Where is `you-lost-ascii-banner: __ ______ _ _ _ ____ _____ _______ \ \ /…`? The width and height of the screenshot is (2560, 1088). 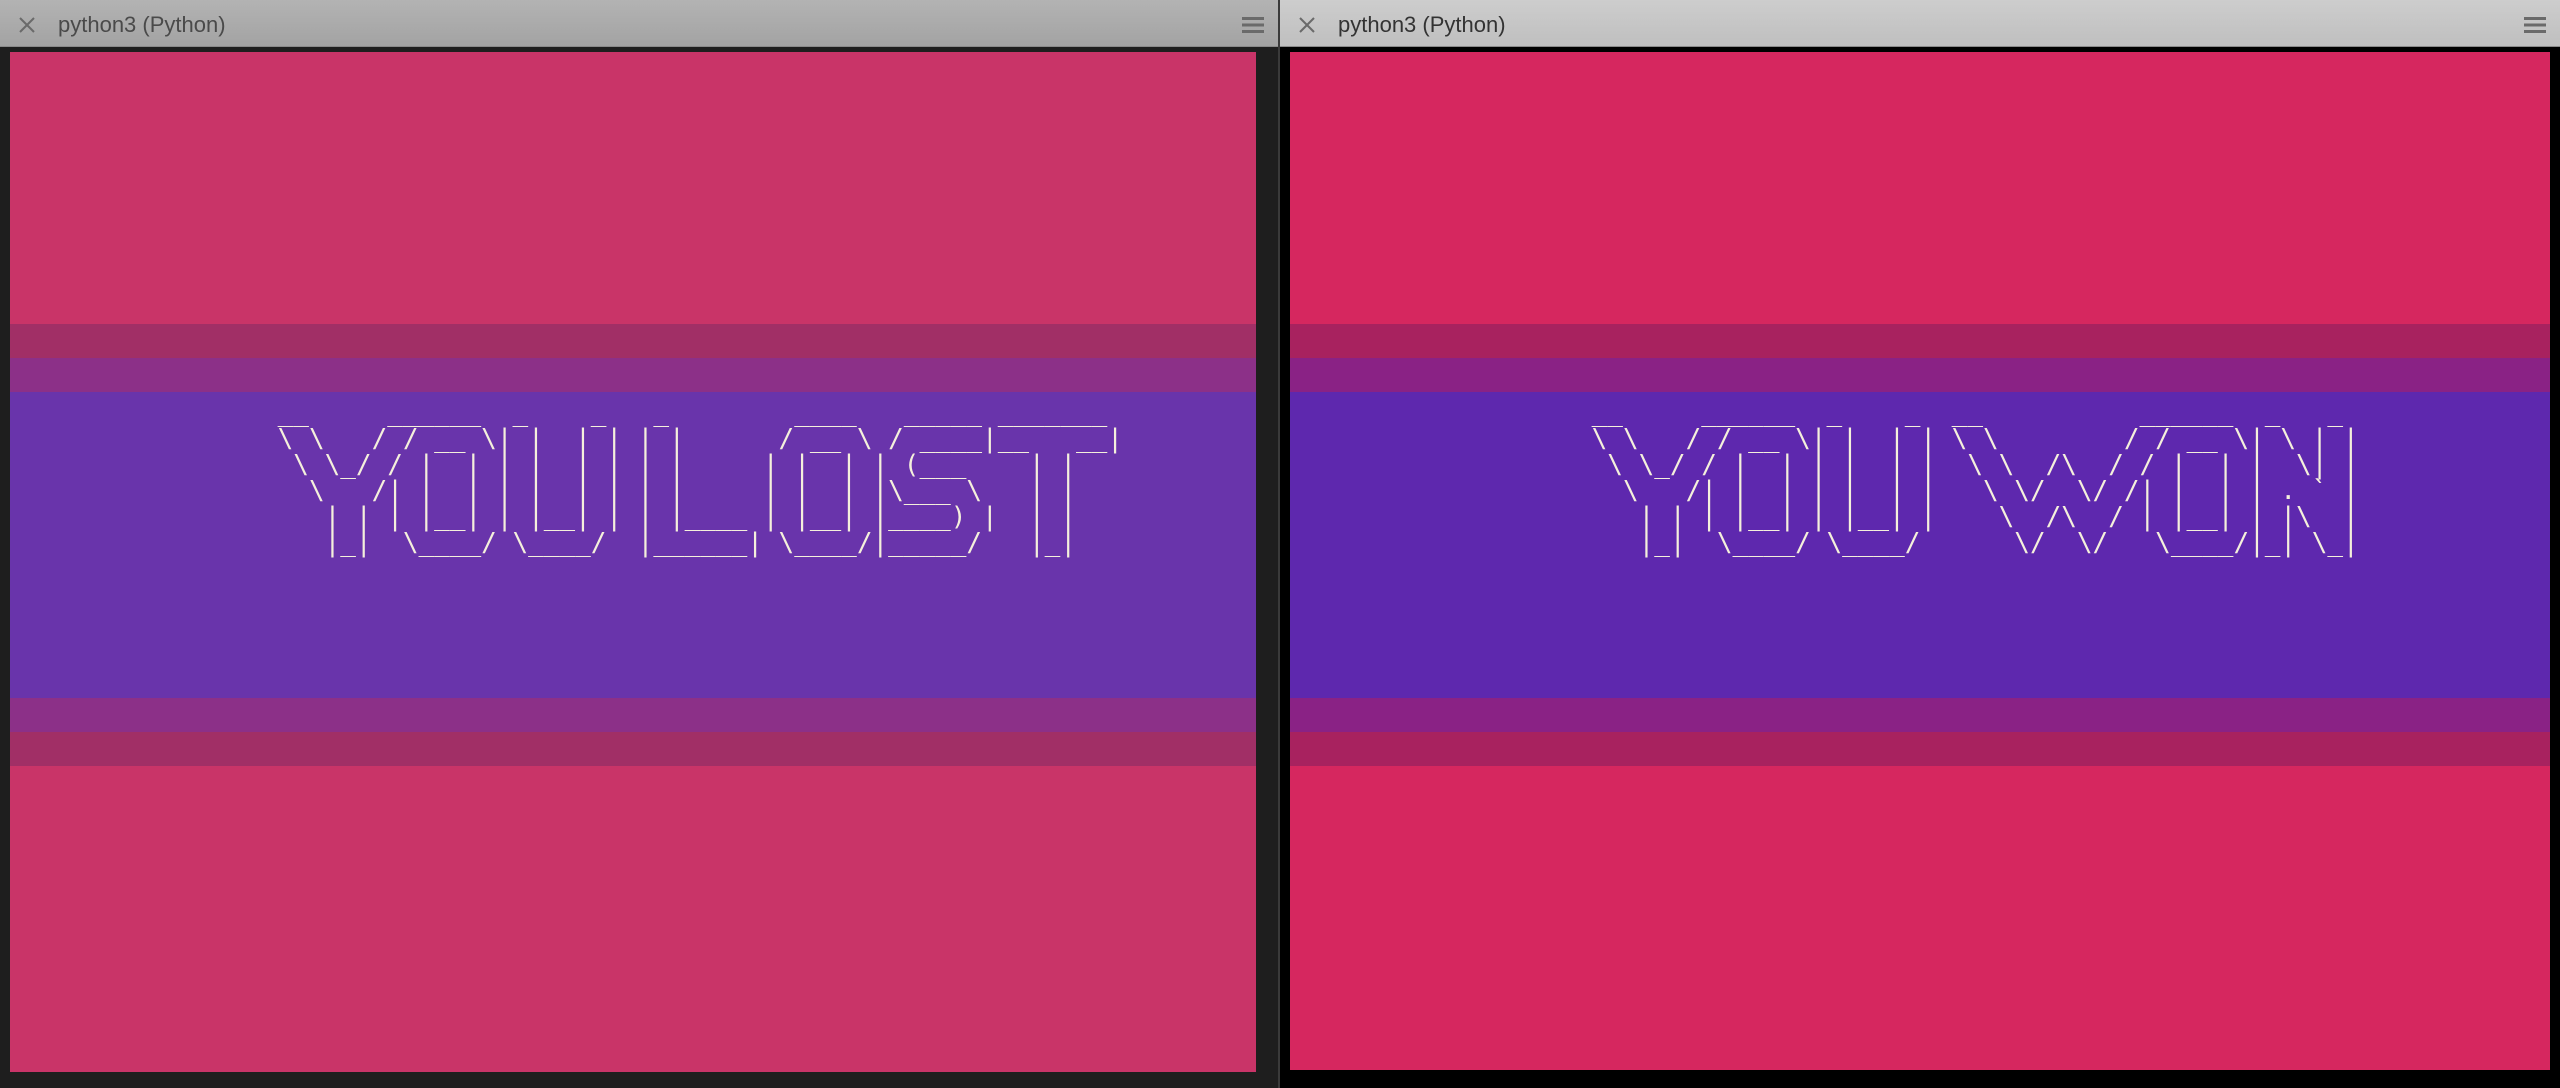 you-lost-ascii-banner: __ ______ _ _ _ ____ _____ _______ \ \ /… is located at coordinates (692, 478).